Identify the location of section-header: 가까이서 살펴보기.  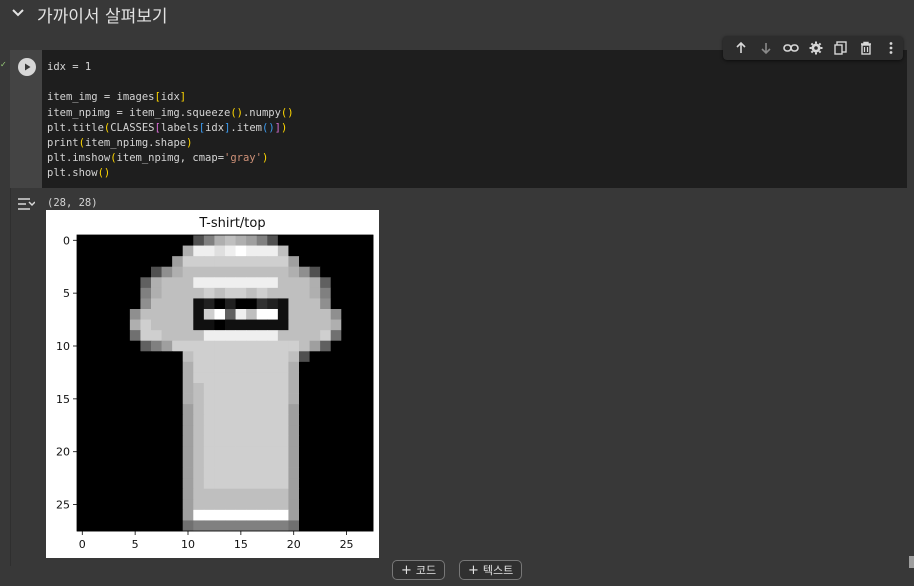
(457, 15).